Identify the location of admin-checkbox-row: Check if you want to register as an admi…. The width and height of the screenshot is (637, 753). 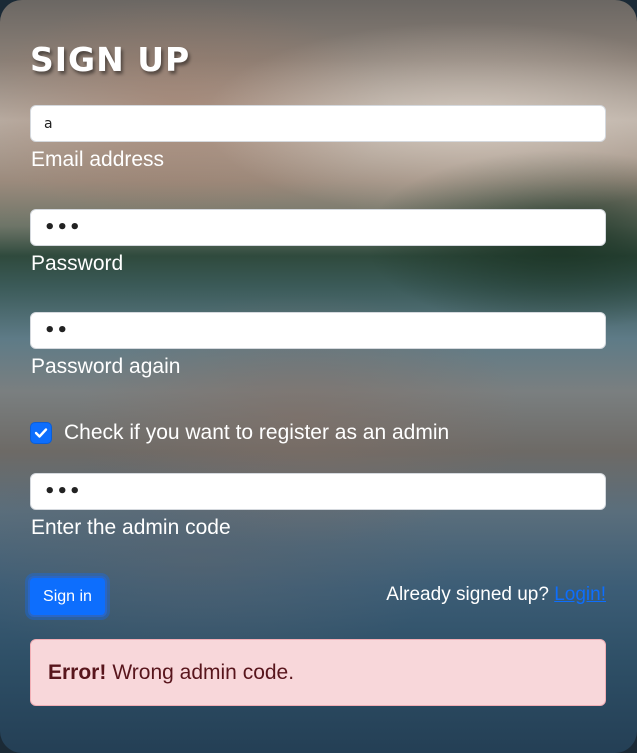
(239, 433).